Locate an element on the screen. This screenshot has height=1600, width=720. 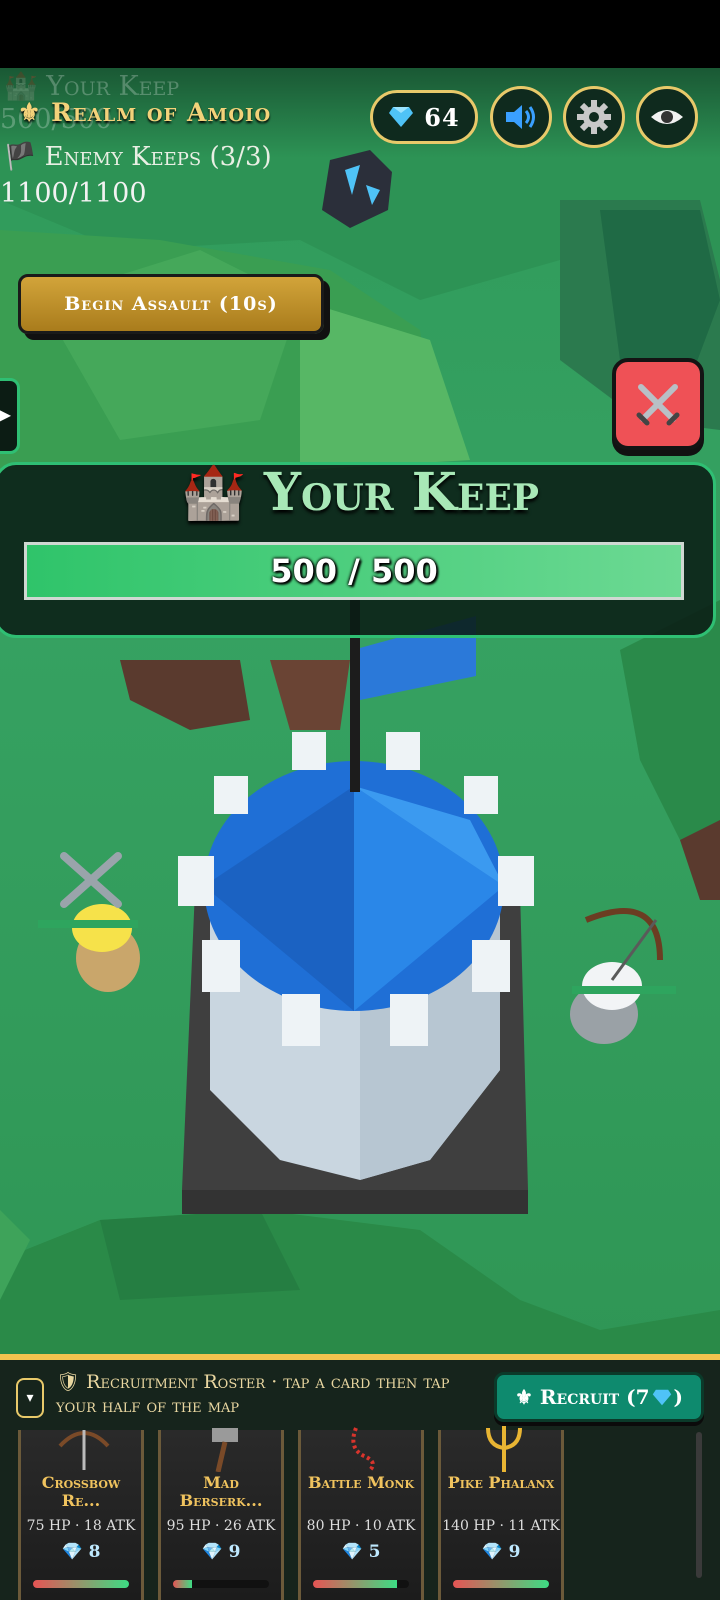
roster-collapse-button: ▾ is located at coordinates (30, 1398).